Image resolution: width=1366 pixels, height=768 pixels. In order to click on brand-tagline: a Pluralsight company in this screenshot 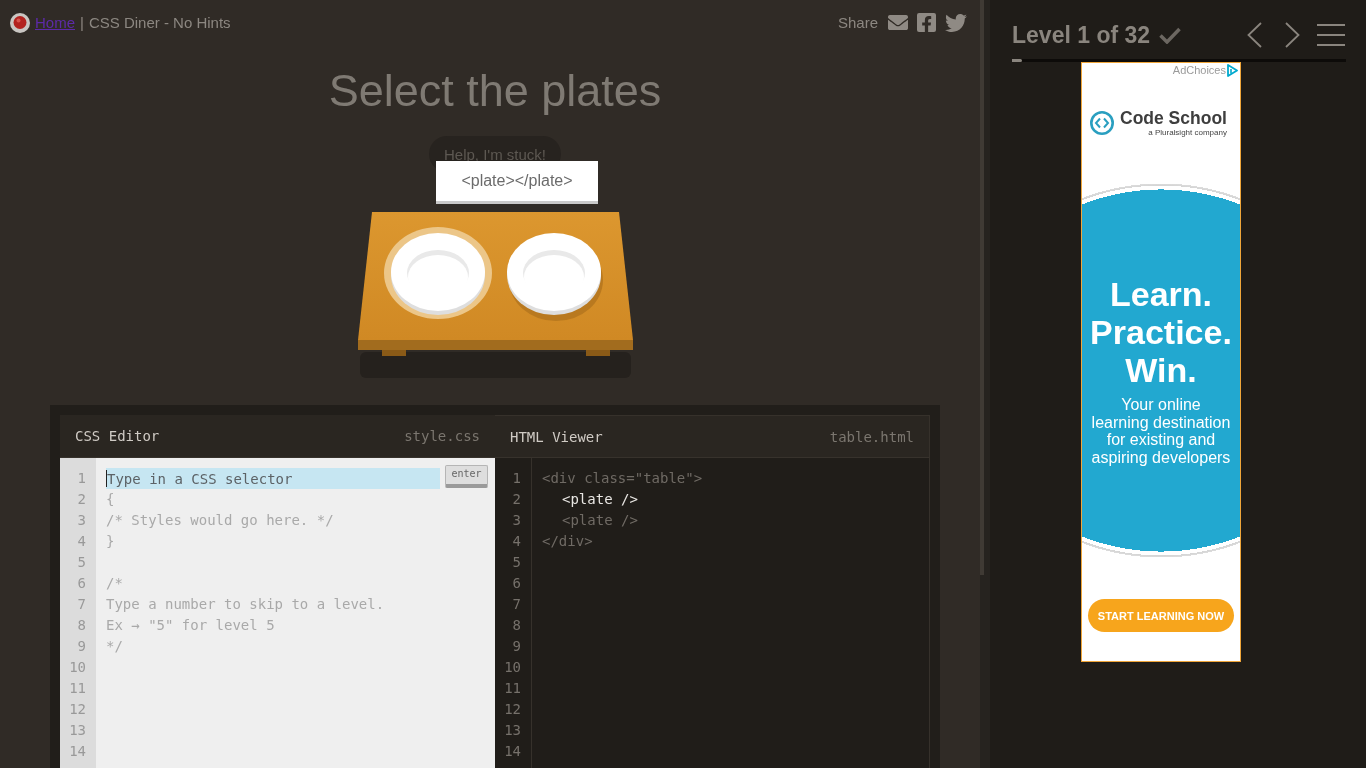, I will do `click(1187, 132)`.